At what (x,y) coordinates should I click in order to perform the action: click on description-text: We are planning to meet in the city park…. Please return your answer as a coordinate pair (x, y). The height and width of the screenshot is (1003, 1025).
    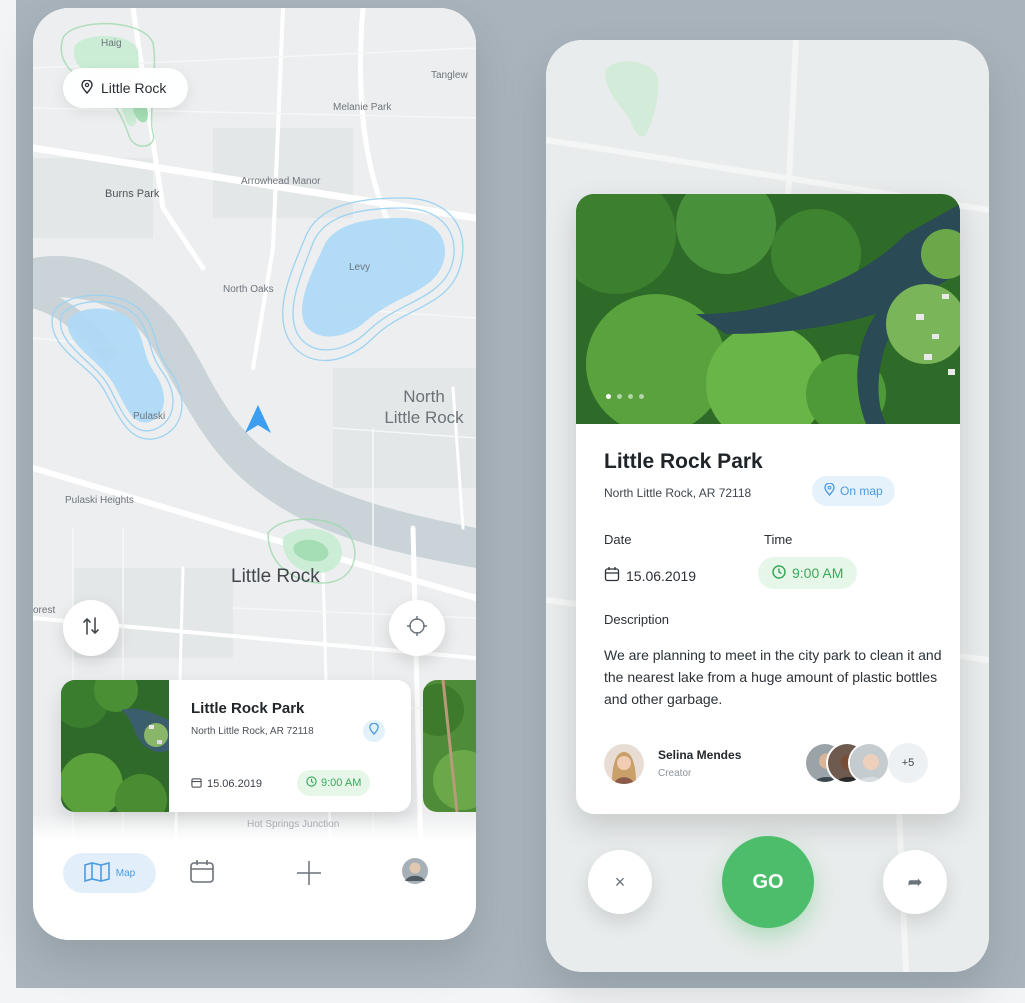
    Looking at the image, I should click on (773, 677).